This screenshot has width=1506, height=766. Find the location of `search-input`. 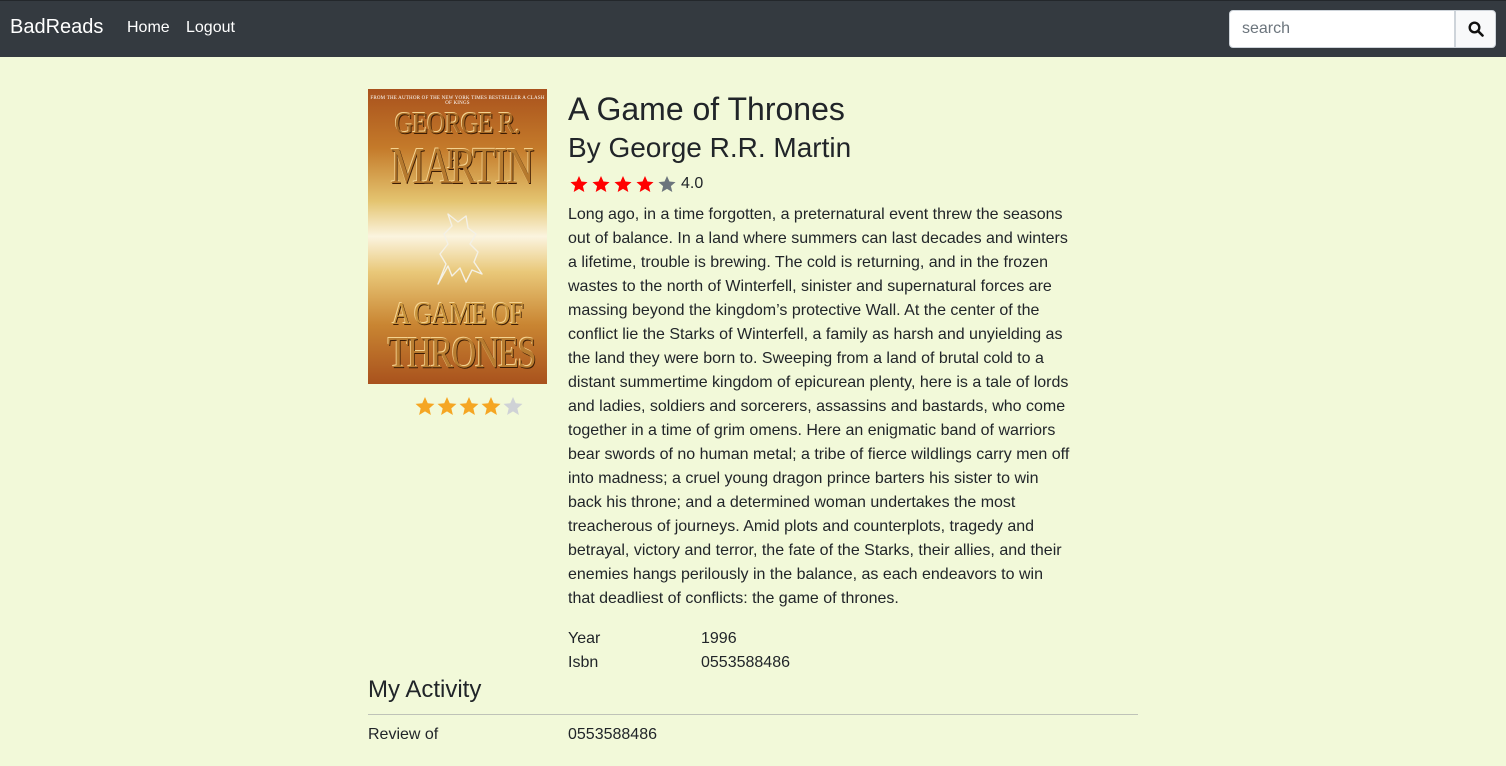

search-input is located at coordinates (1342, 29).